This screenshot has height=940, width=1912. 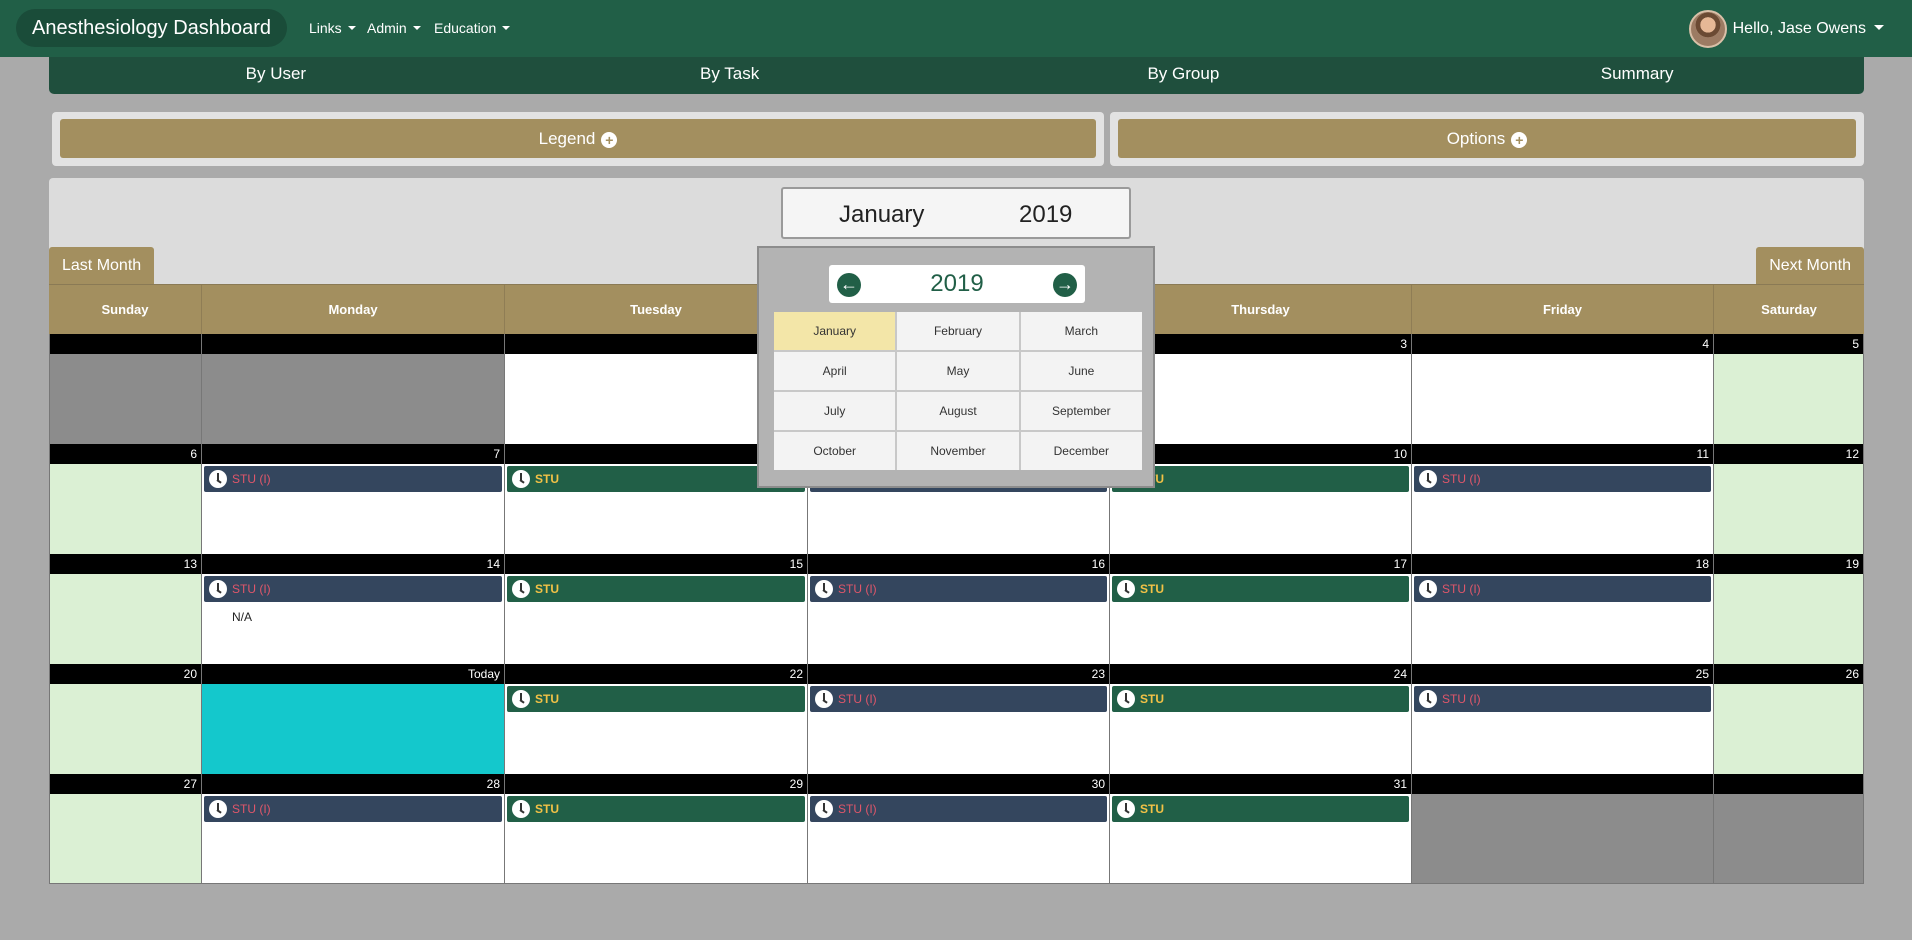 What do you see at coordinates (1562, 719) in the screenshot?
I see `calendar-day-cell: 25 STU (I)` at bounding box center [1562, 719].